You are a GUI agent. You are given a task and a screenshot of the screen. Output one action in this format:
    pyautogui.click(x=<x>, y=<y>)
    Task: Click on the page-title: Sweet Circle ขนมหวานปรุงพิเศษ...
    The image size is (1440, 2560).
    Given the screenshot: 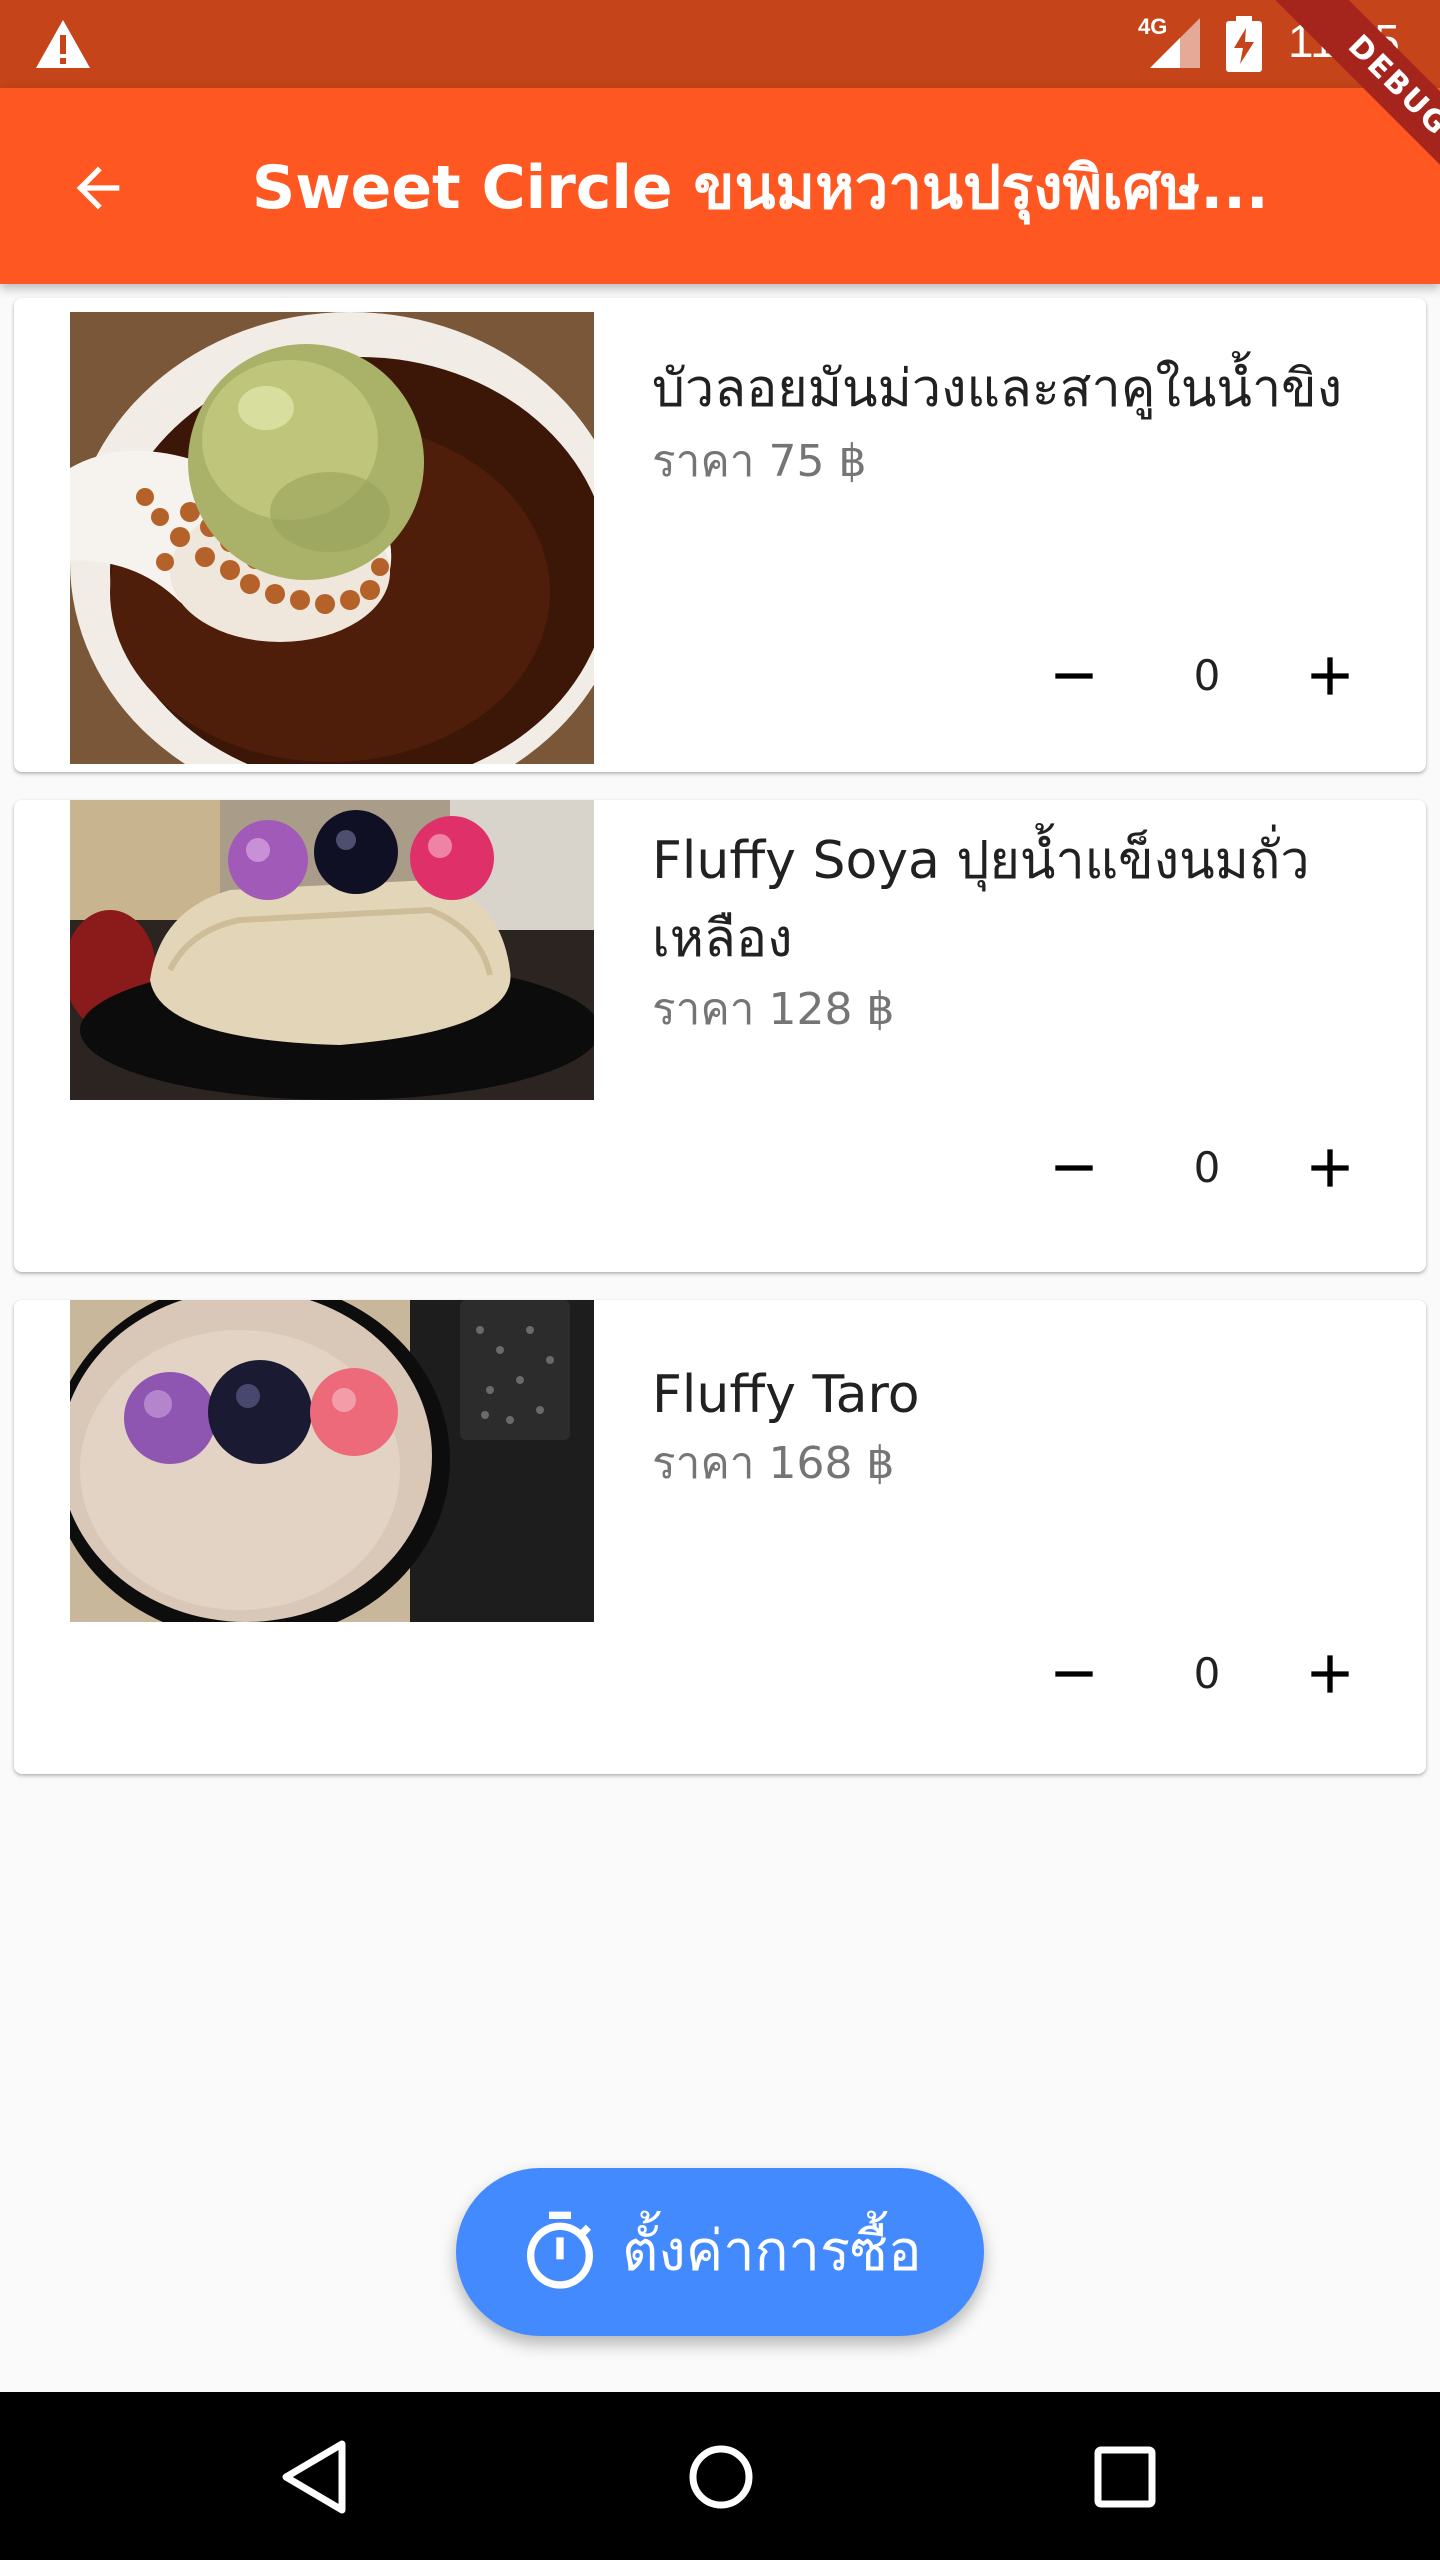 What is the action you would take?
    pyautogui.click(x=760, y=188)
    